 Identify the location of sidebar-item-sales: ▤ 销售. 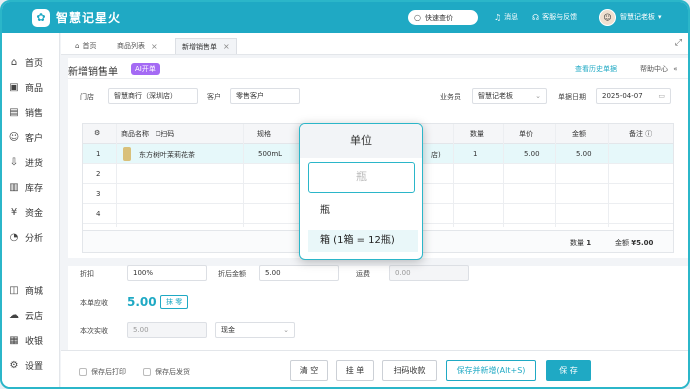
(25, 112).